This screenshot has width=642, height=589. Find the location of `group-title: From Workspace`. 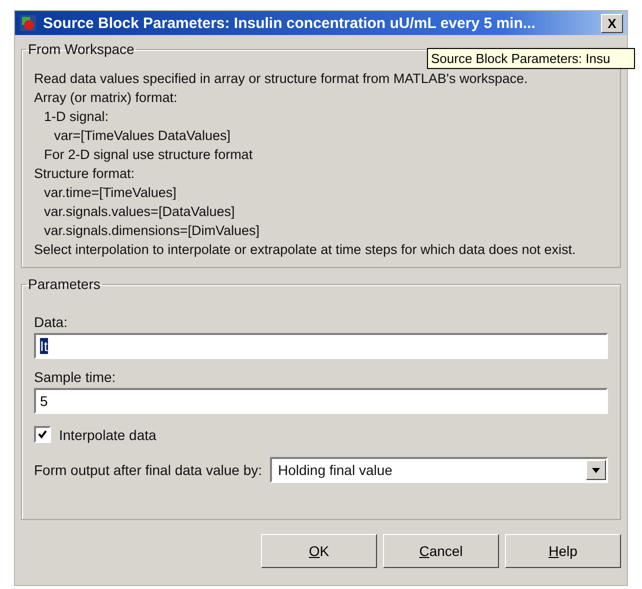

group-title: From Workspace is located at coordinates (81, 49).